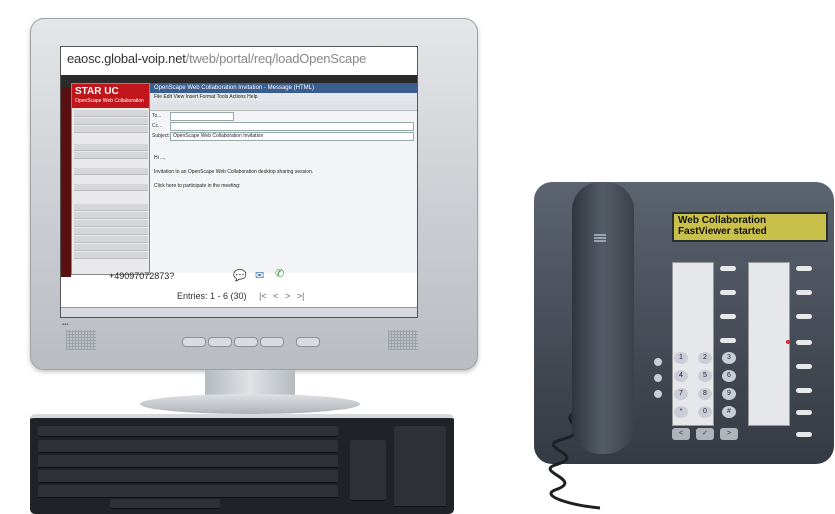 This screenshot has height=514, width=835. Describe the element at coordinates (283, 106) in the screenshot. I see `mail-toolbar` at that location.